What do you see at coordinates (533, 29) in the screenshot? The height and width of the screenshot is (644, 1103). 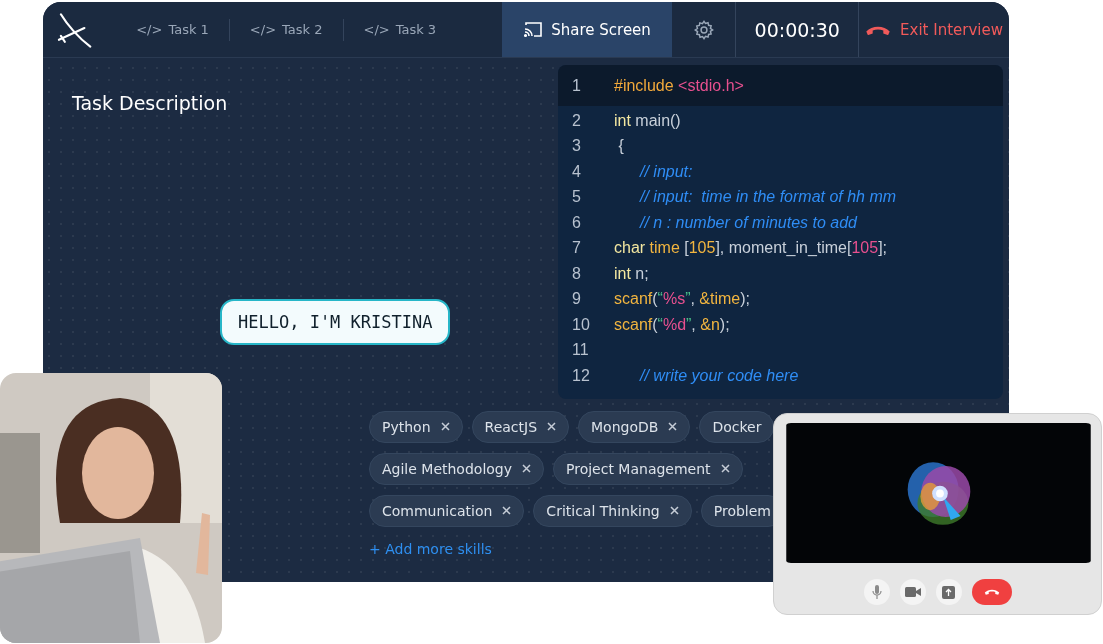 I see `cast-icon` at bounding box center [533, 29].